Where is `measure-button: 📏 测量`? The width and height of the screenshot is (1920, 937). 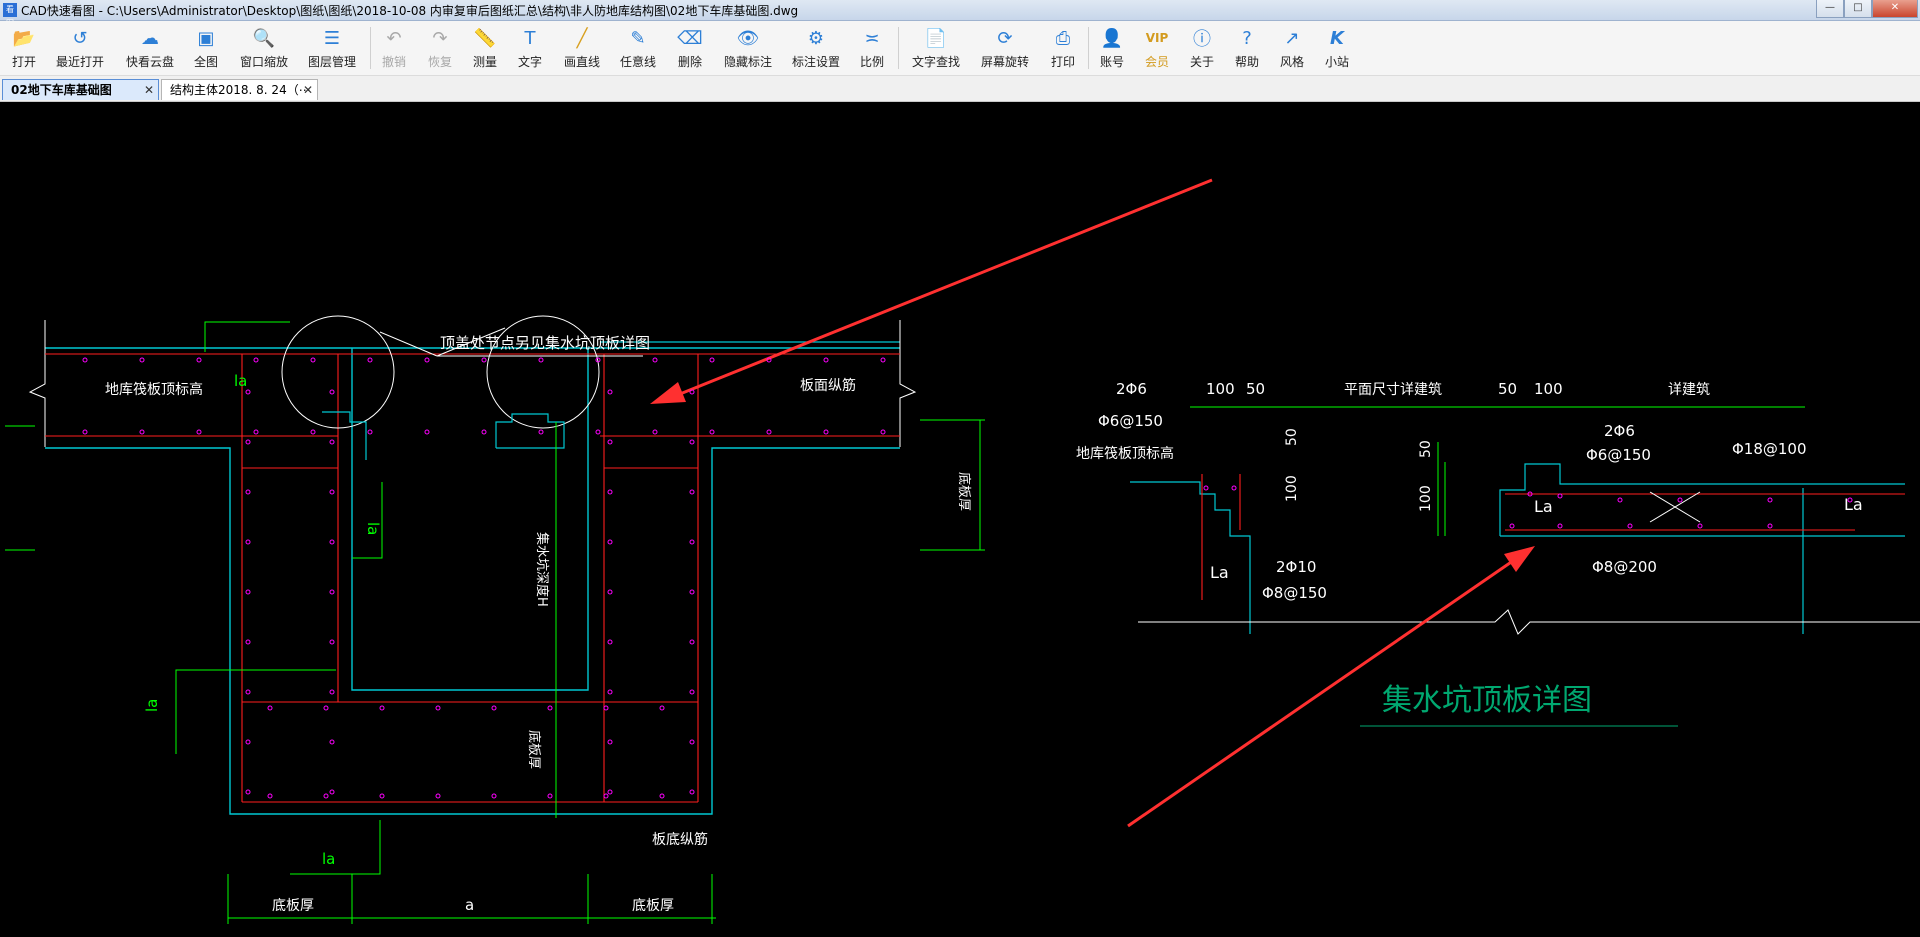 measure-button: 📏 测量 is located at coordinates (485, 48).